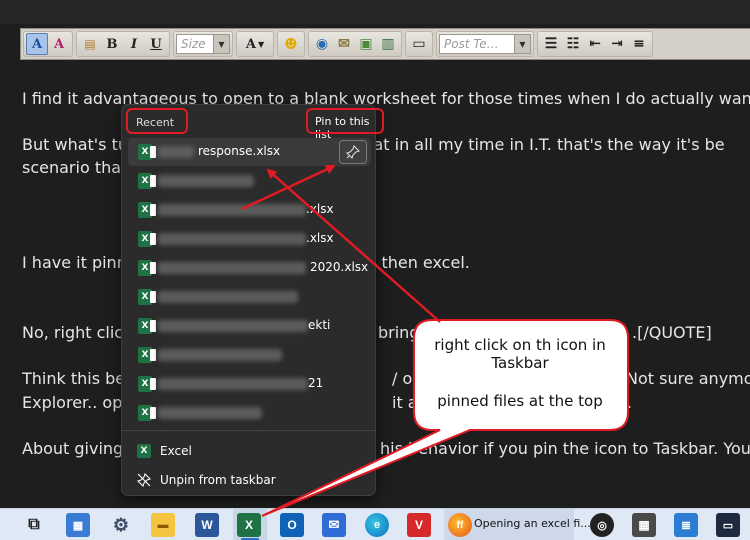 The height and width of the screenshot is (540, 750). I want to click on toolbar-group-style: ▤ B I U, so click(123, 44).